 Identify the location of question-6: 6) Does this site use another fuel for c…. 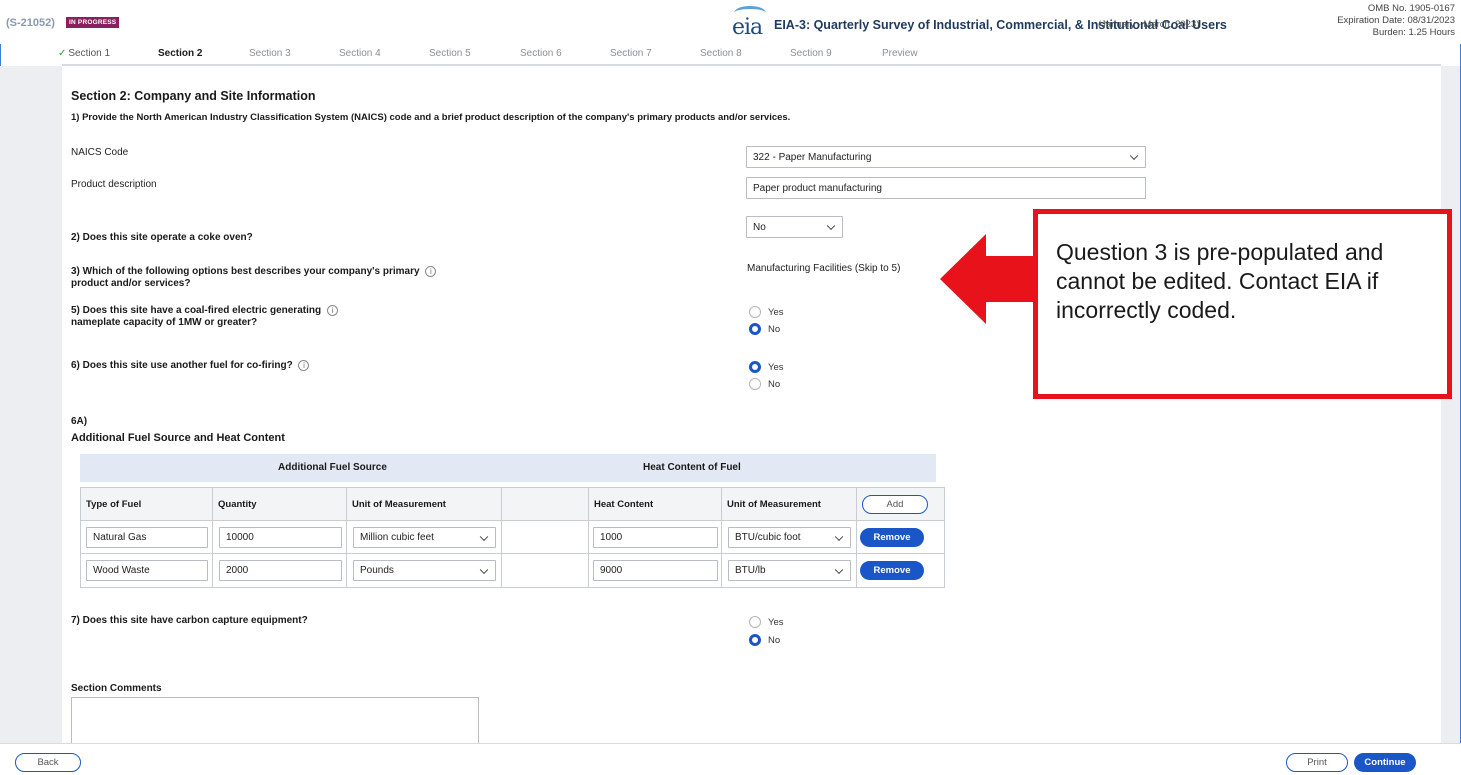
(190, 366).